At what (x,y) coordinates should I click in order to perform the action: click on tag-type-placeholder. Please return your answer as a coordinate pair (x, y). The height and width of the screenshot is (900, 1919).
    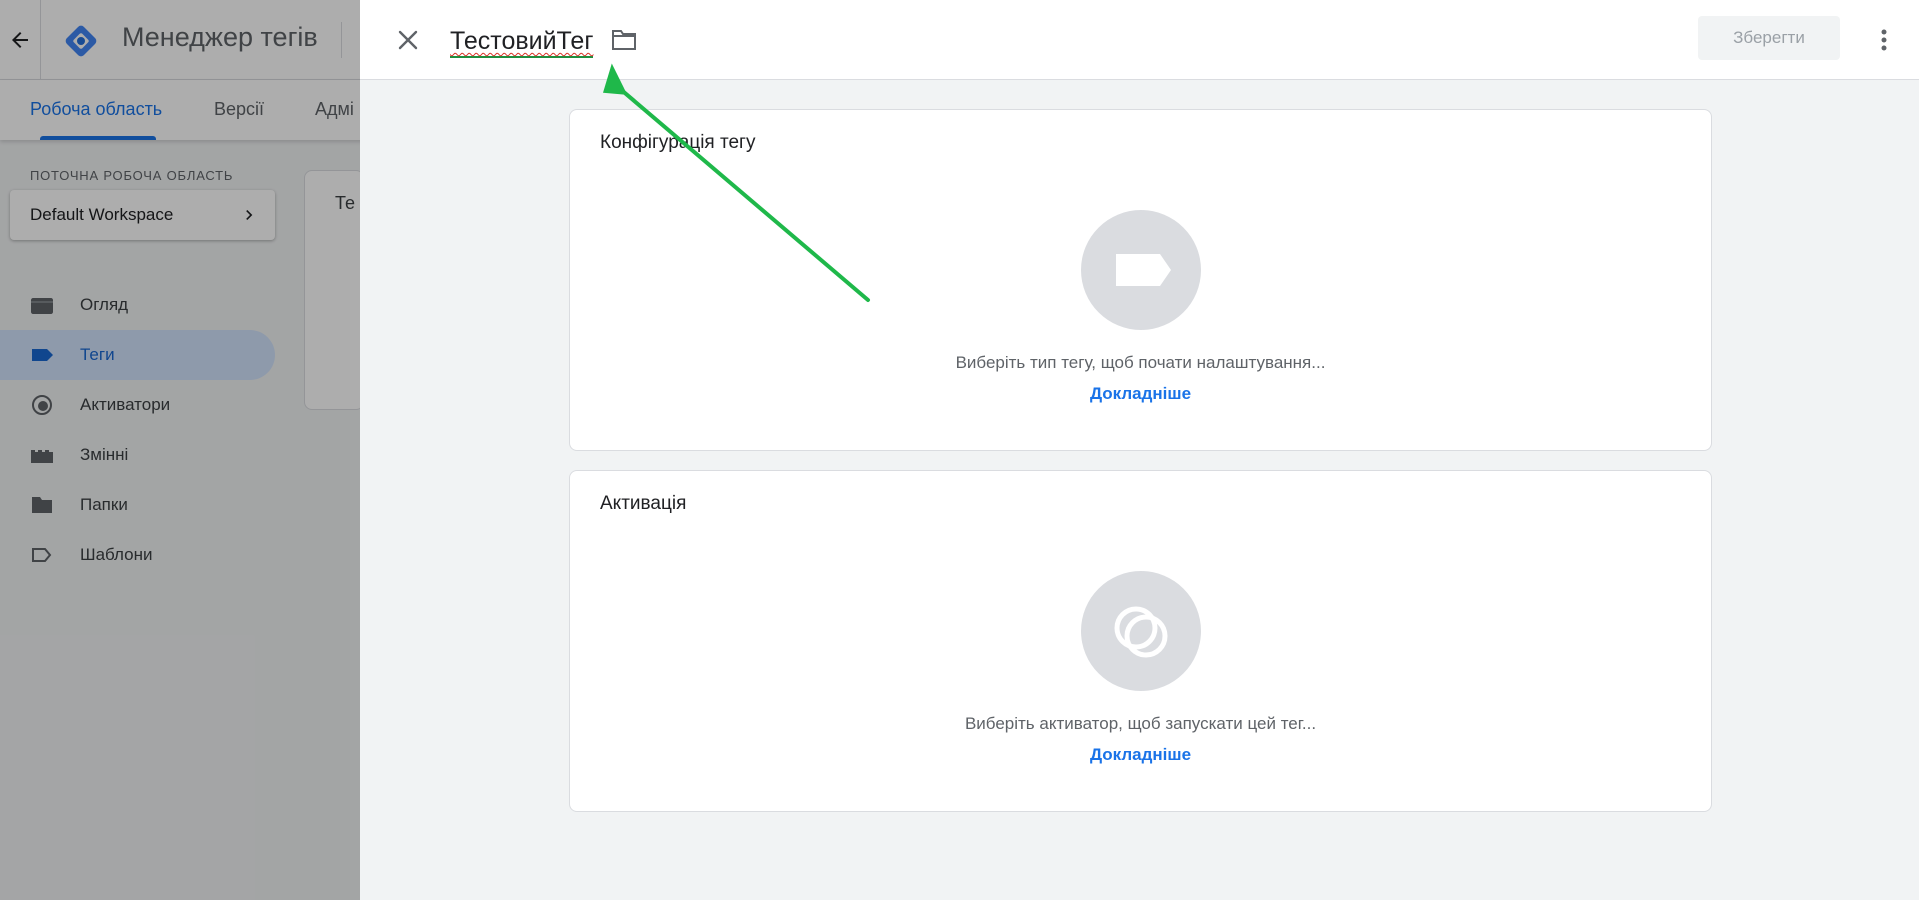
    Looking at the image, I should click on (1141, 270).